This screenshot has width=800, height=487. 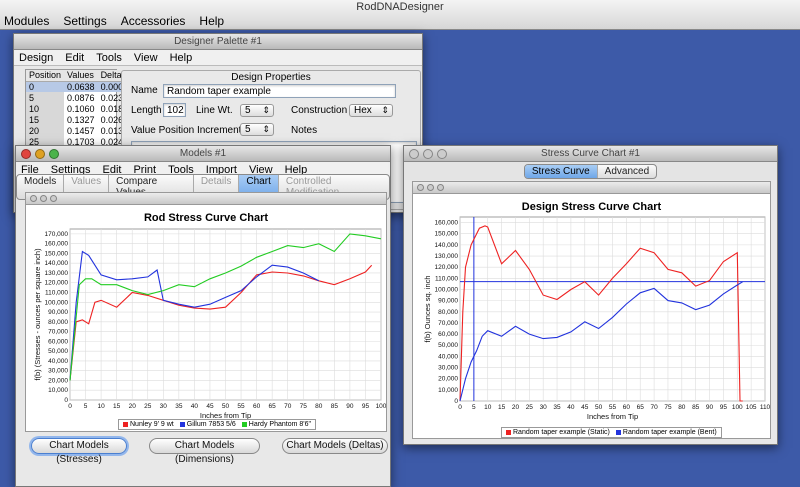 I want to click on position-cell: 15, so click(x=45, y=119).